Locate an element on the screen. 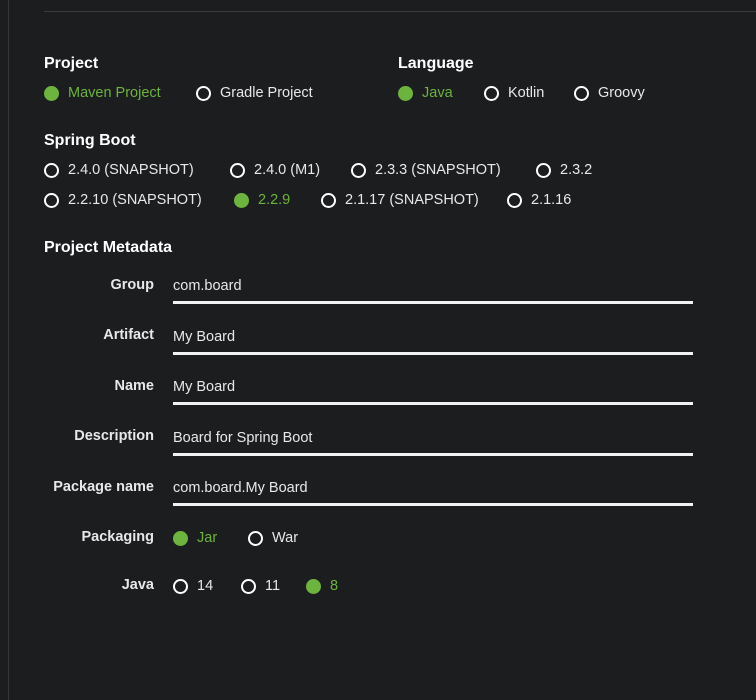  radio-boot-2-3-2: 2.3.2 is located at coordinates (564, 170).